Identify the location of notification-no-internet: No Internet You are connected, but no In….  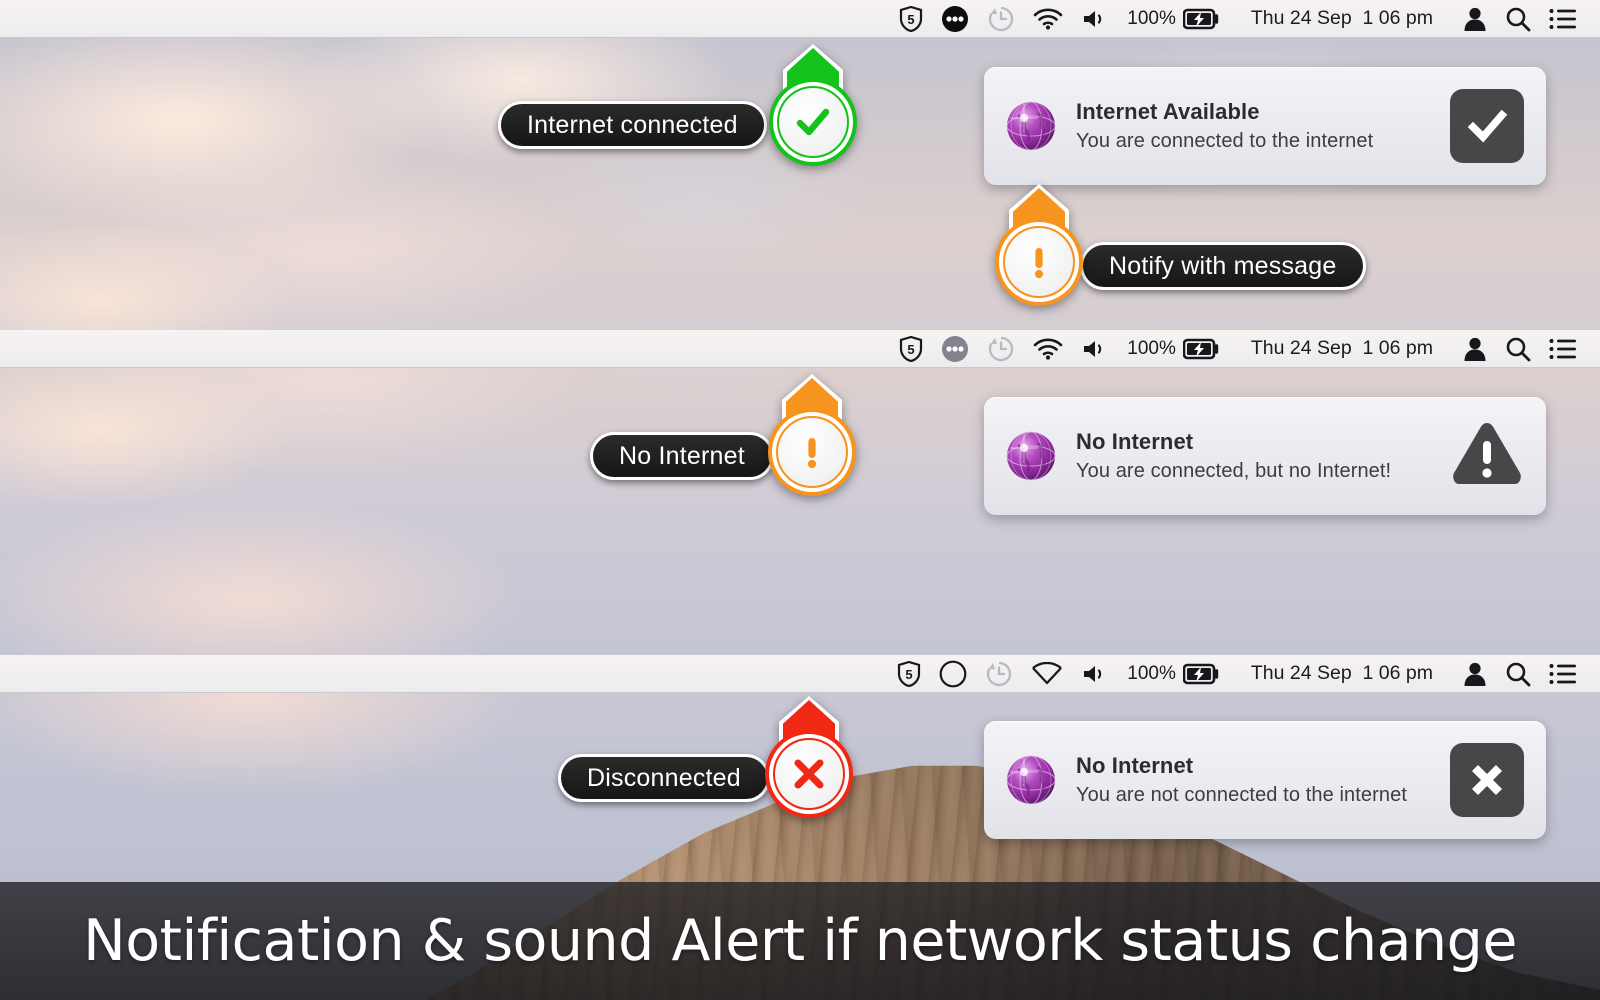
(1265, 456).